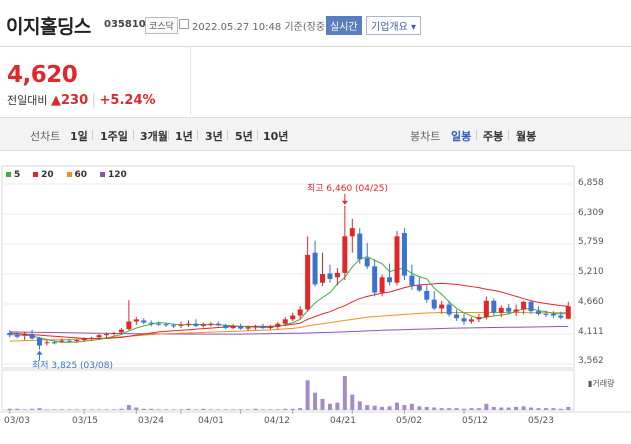 This screenshot has height=444, width=631. What do you see at coordinates (344, 202) in the screenshot?
I see `high-marker-arrowhead` at bounding box center [344, 202].